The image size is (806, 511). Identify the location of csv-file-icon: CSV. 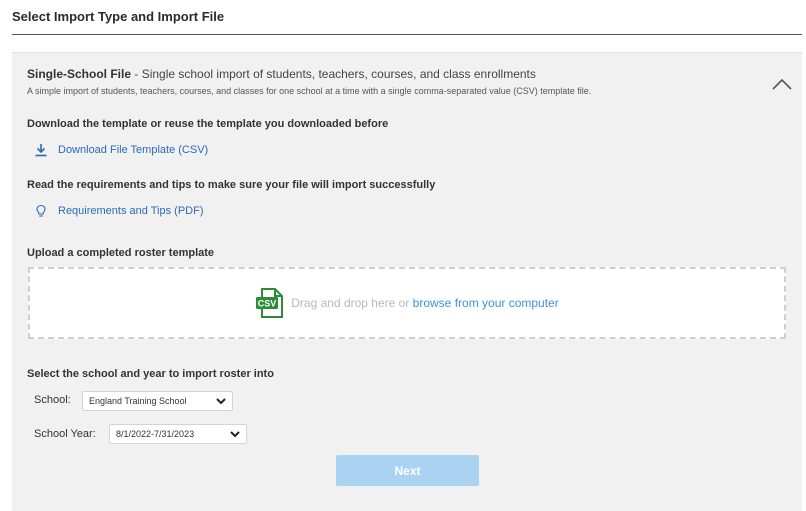
(270, 303).